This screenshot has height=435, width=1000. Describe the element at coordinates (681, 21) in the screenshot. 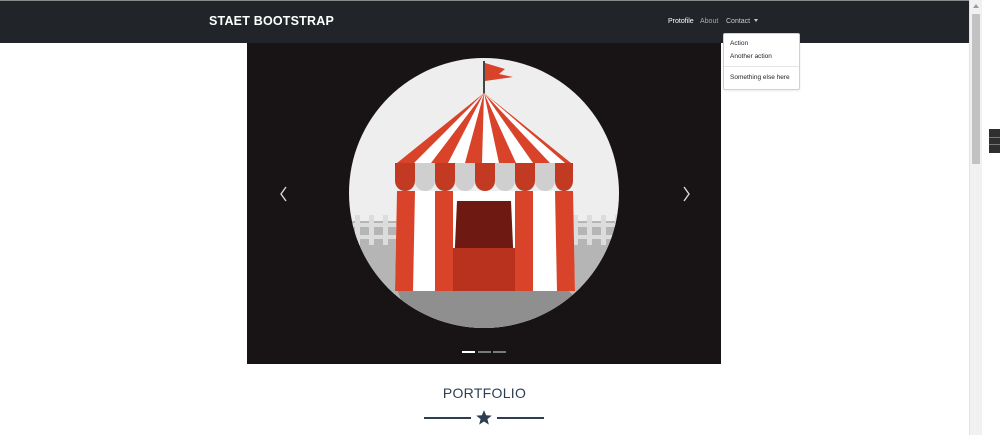

I see `nav-link-portfolio: Protofile` at that location.